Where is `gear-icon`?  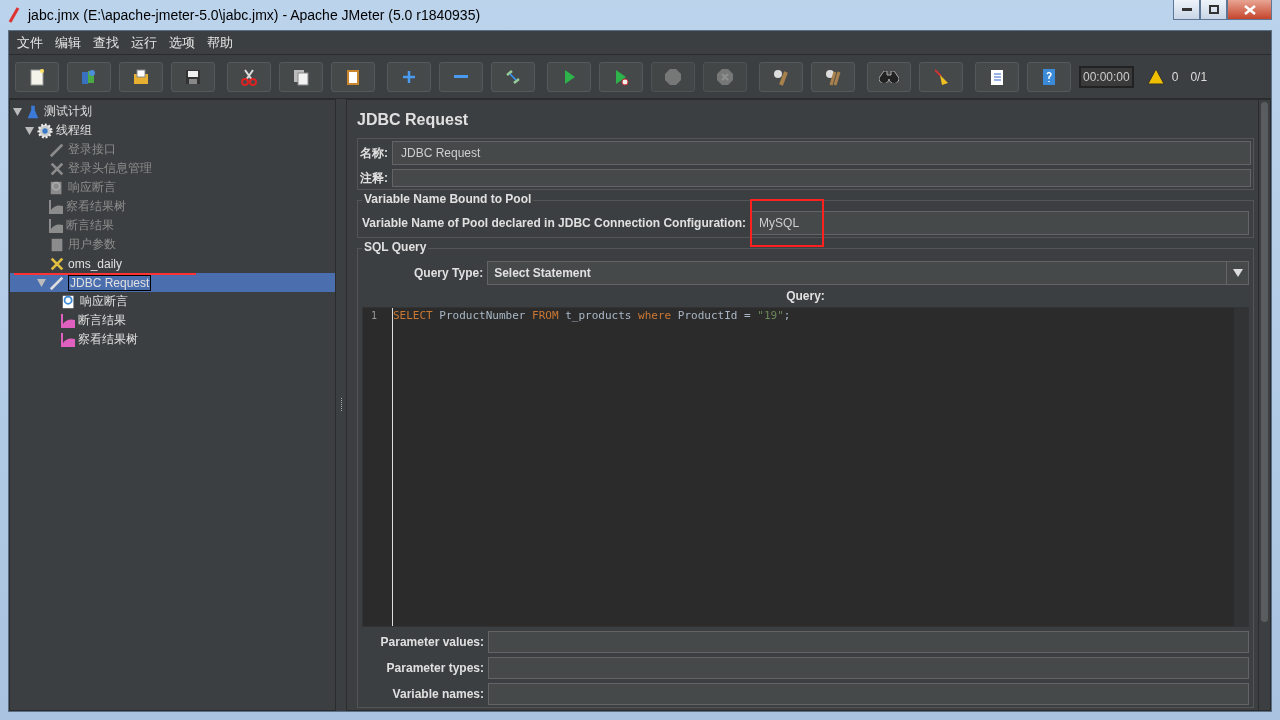
gear-icon is located at coordinates (45, 130).